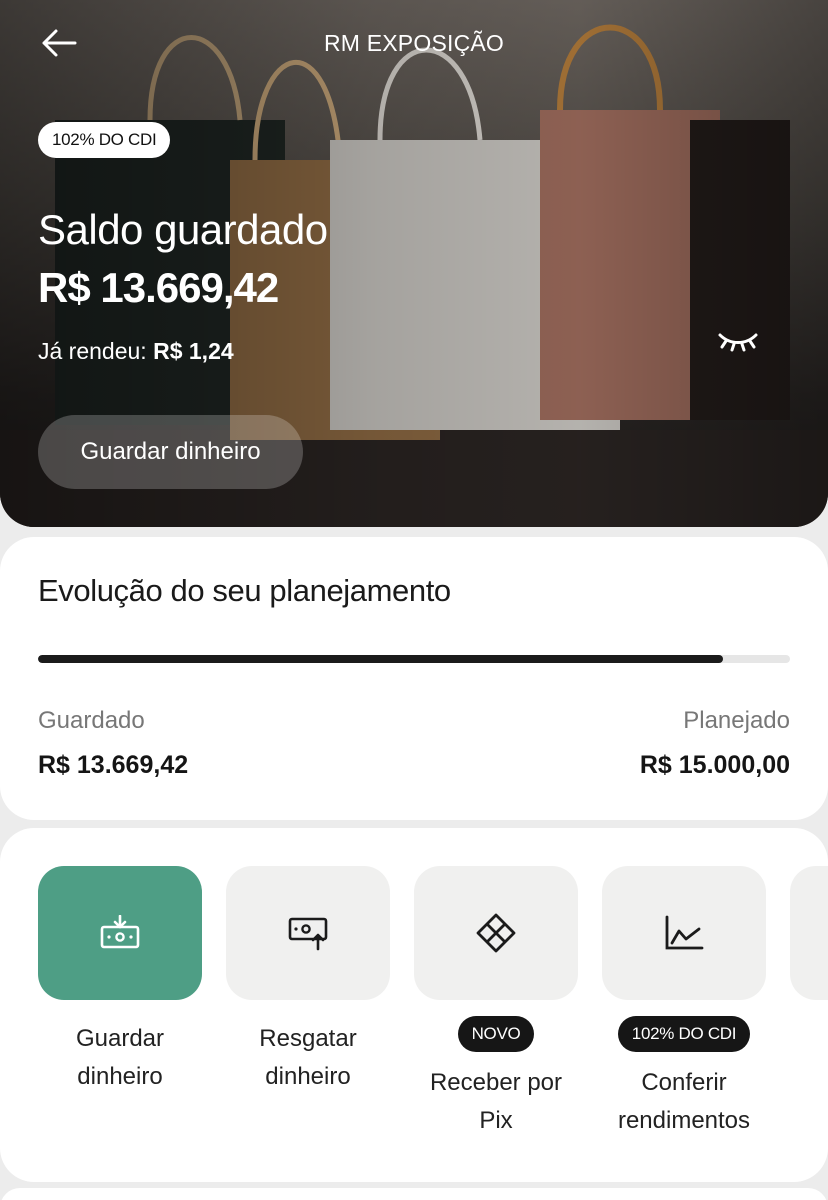  Describe the element at coordinates (113, 765) in the screenshot. I see `saved-value: R$ 13.669,42` at that location.